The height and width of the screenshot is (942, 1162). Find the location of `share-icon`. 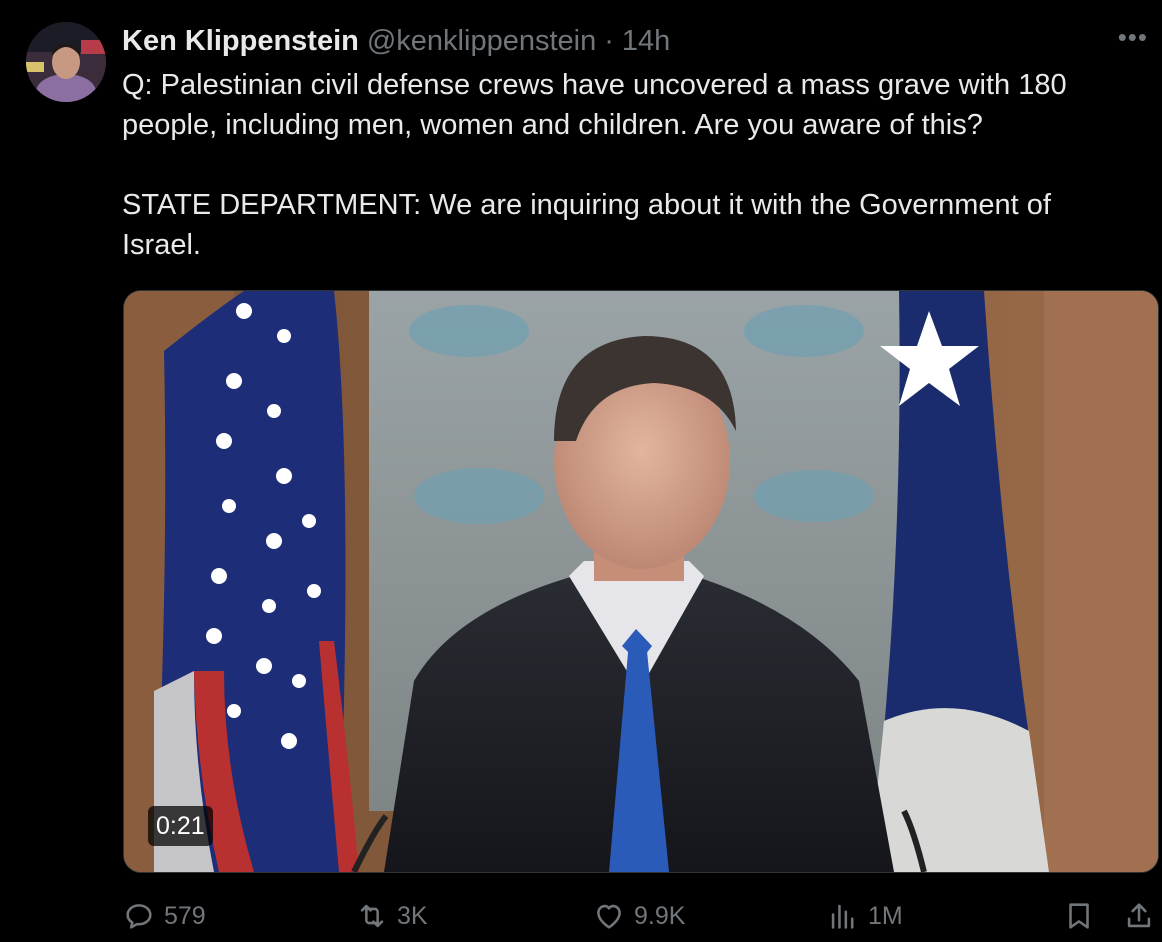

share-icon is located at coordinates (1139, 915).